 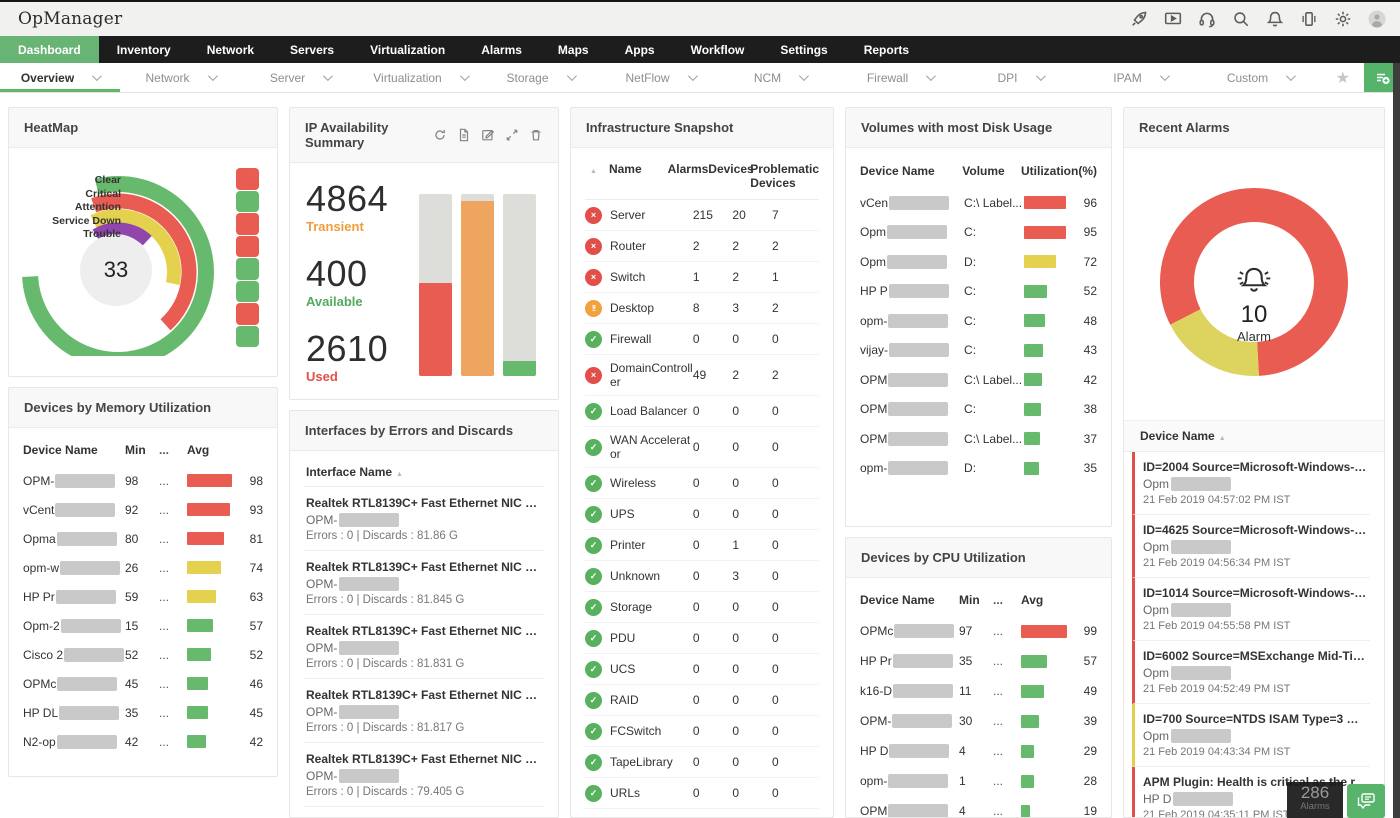 What do you see at coordinates (488, 135) in the screenshot?
I see `edit-icon` at bounding box center [488, 135].